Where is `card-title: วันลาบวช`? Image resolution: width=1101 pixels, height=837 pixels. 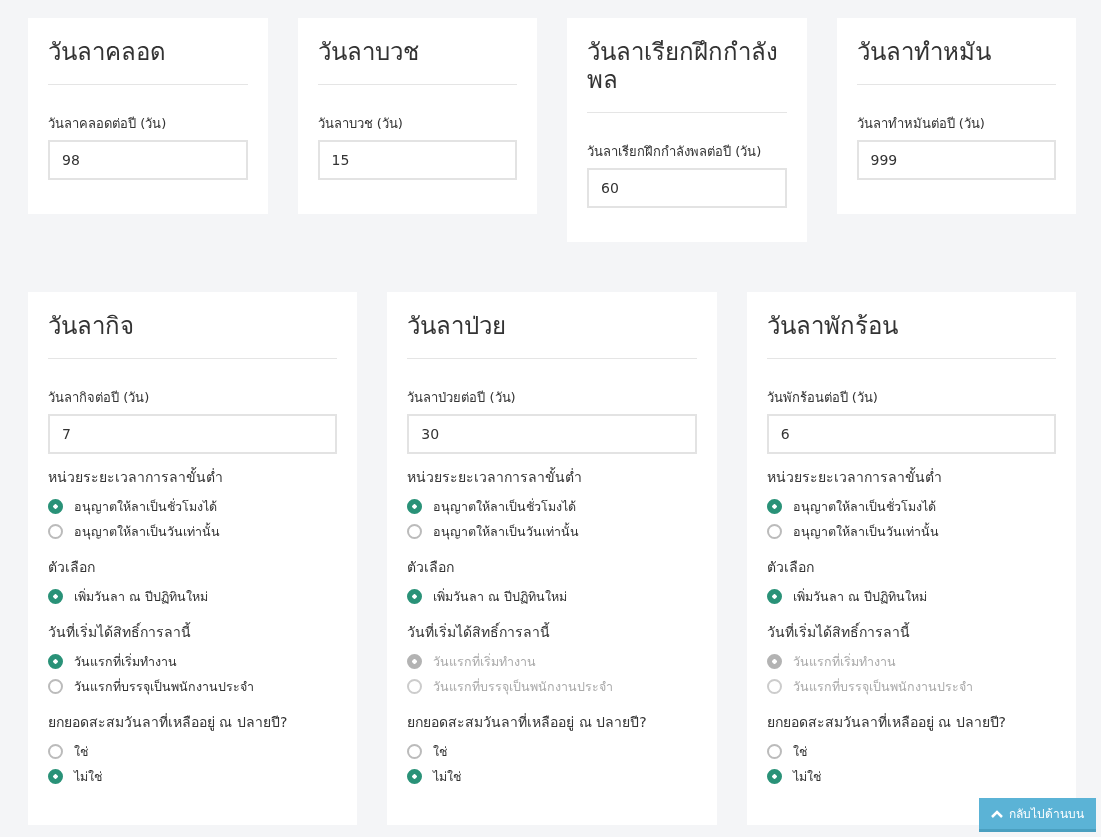 card-title: วันลาบวช is located at coordinates (368, 52).